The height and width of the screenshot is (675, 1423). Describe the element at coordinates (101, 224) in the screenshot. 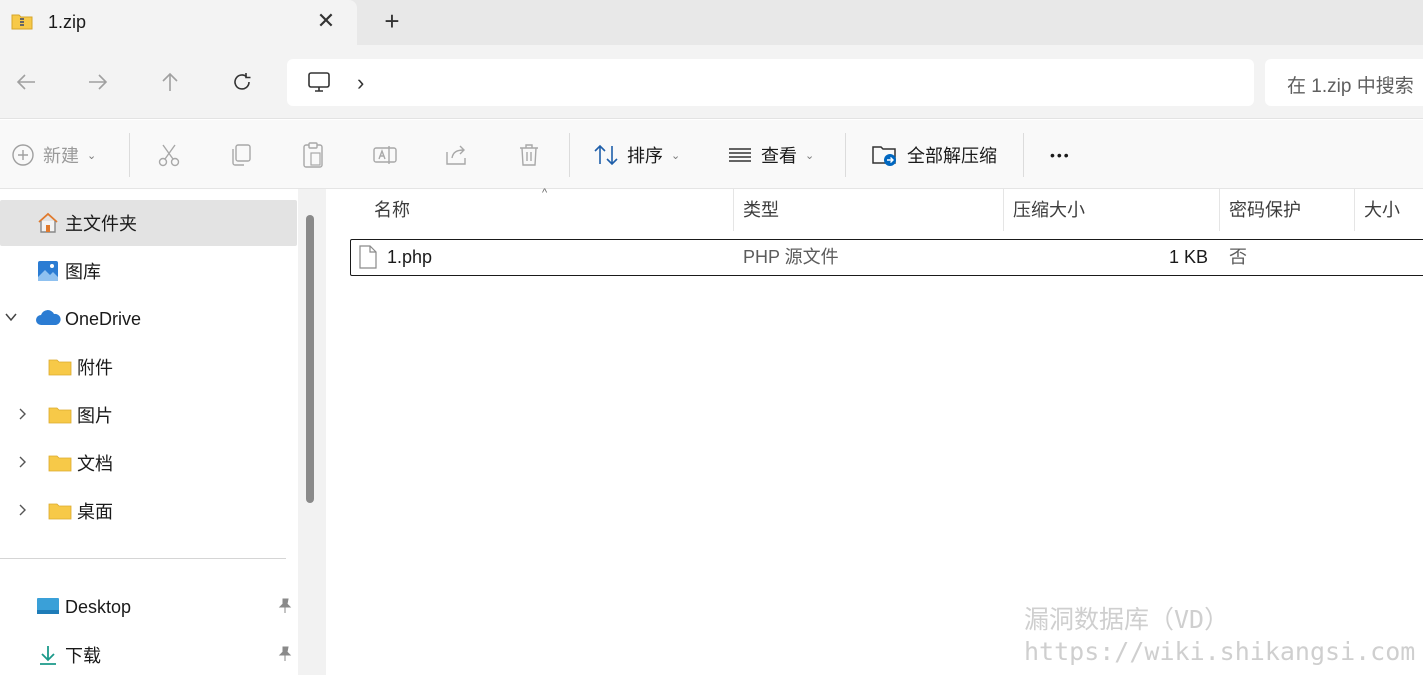

I see `sidebar-label-home: 主文件夹` at that location.